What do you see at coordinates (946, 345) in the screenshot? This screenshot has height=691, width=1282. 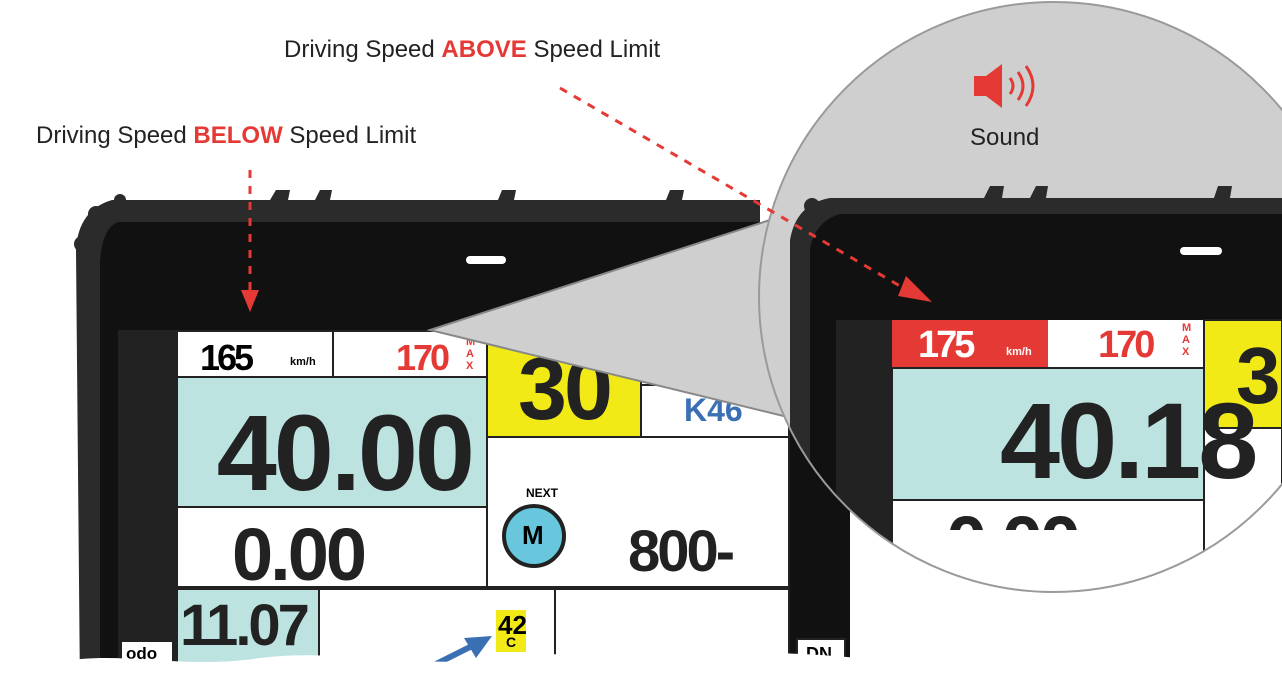 I see `zoom-current-speed: 175` at bounding box center [946, 345].